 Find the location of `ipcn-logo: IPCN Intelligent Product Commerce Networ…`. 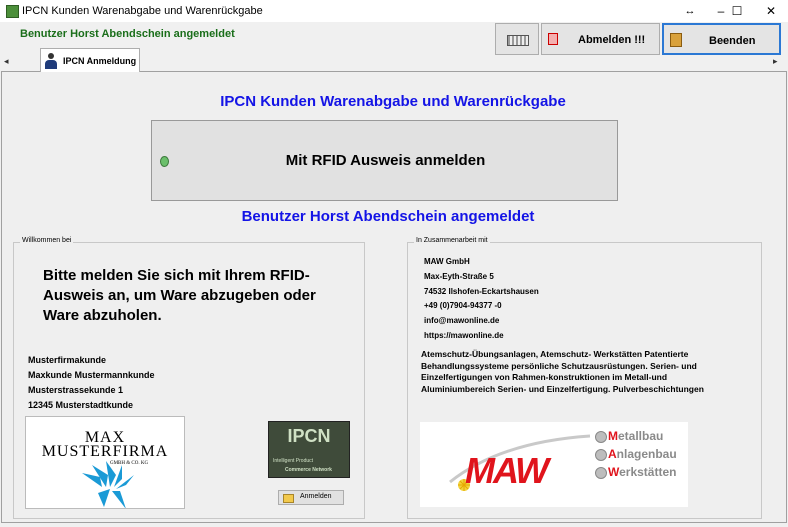

ipcn-logo: IPCN Intelligent Product Commerce Networ… is located at coordinates (309, 449).